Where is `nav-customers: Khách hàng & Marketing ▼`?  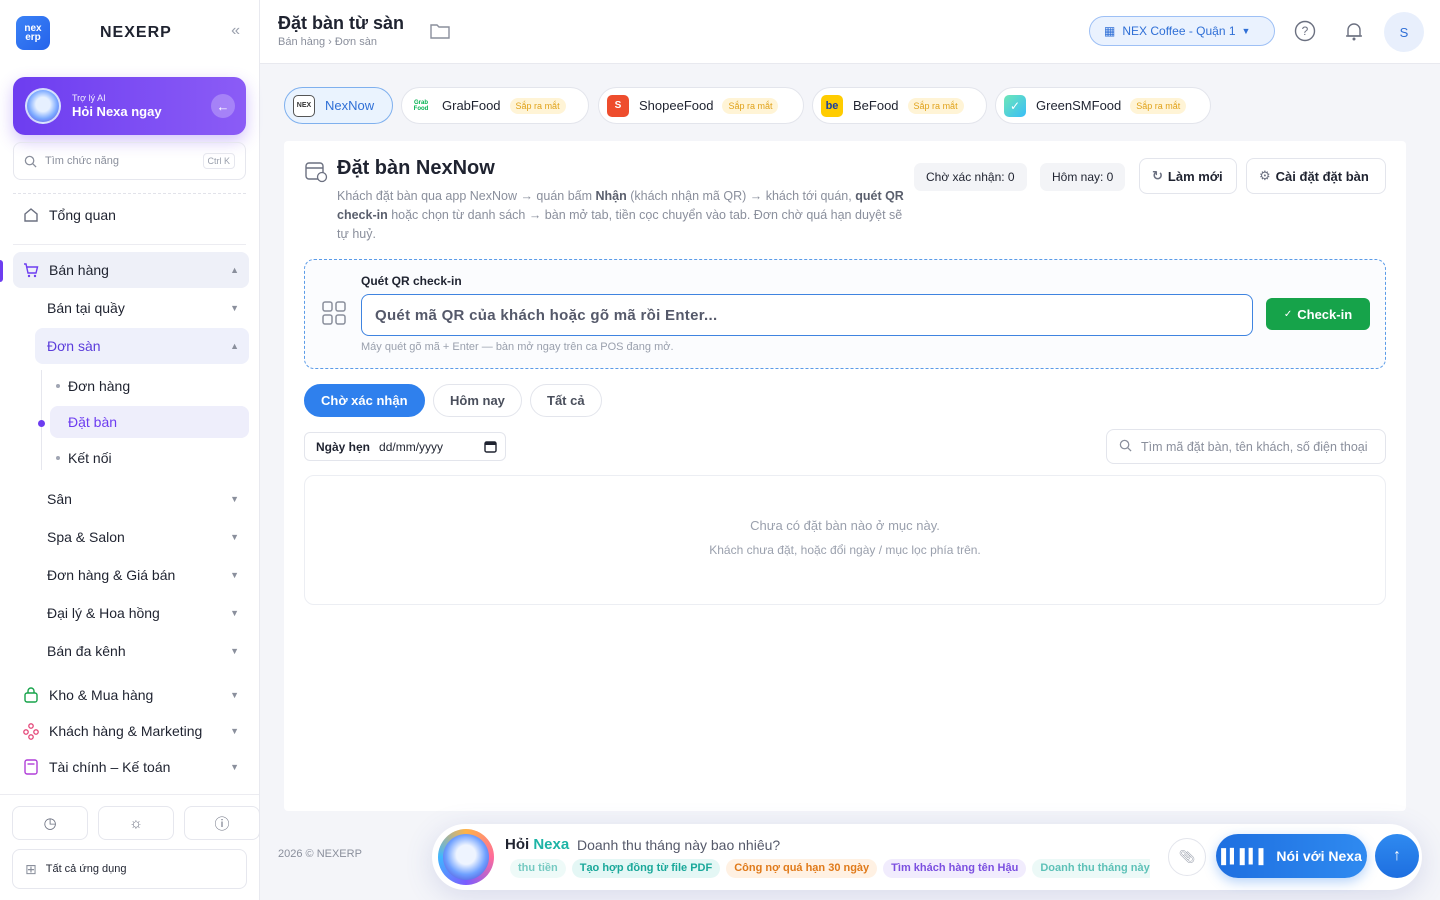
nav-customers: Khách hàng & Marketing ▼ is located at coordinates (131, 731).